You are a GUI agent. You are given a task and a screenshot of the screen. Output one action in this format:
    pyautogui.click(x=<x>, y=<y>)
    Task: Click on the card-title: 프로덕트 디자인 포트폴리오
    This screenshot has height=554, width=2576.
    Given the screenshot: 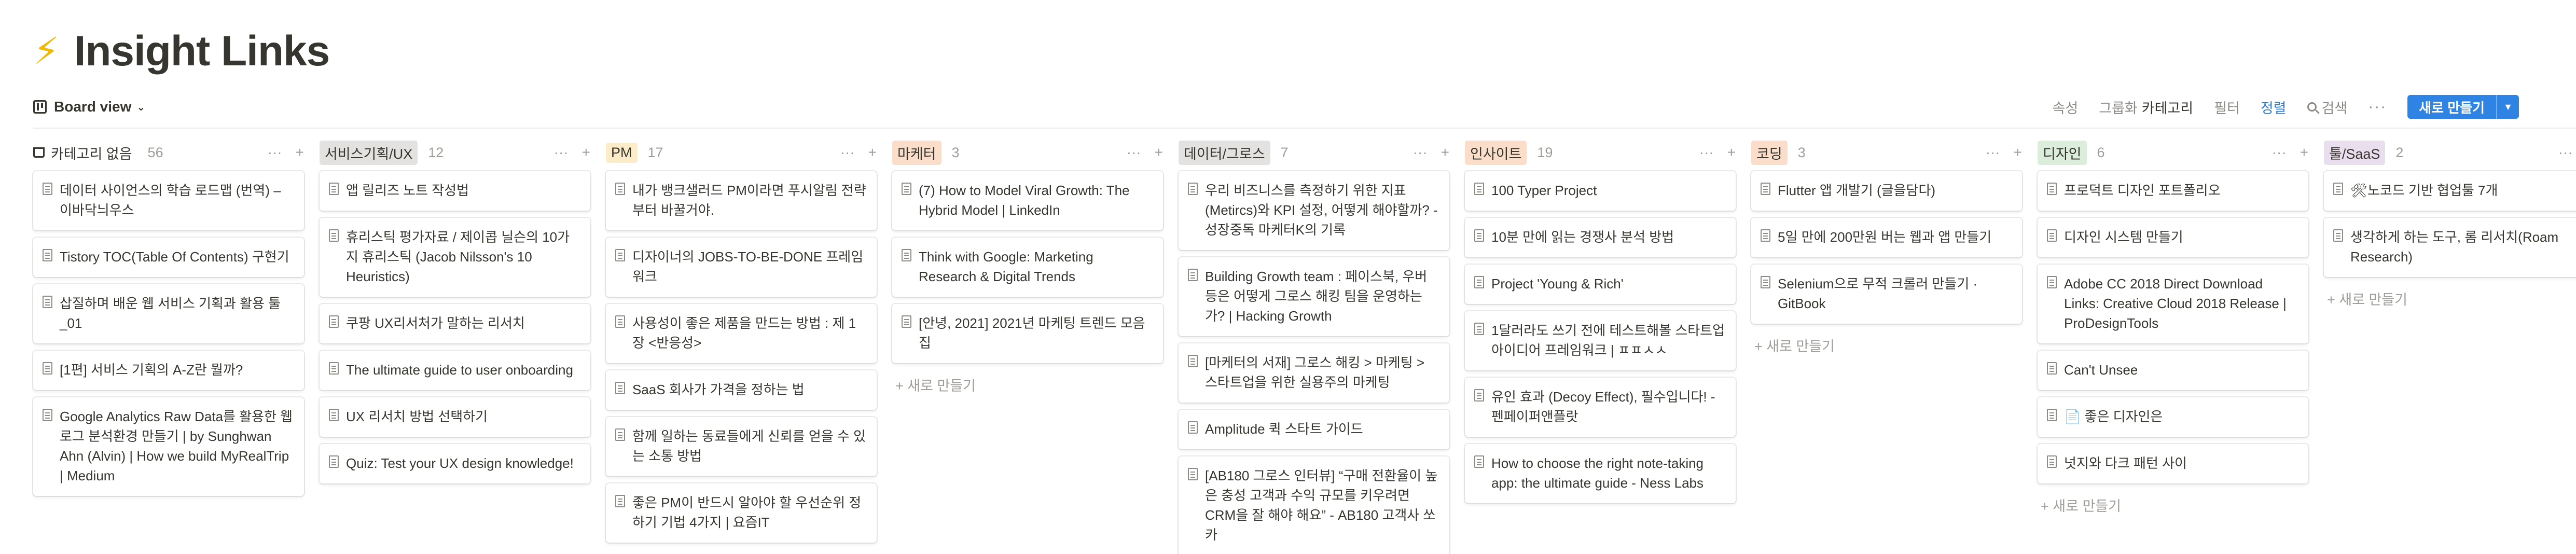 What is the action you would take?
    pyautogui.click(x=2142, y=191)
    